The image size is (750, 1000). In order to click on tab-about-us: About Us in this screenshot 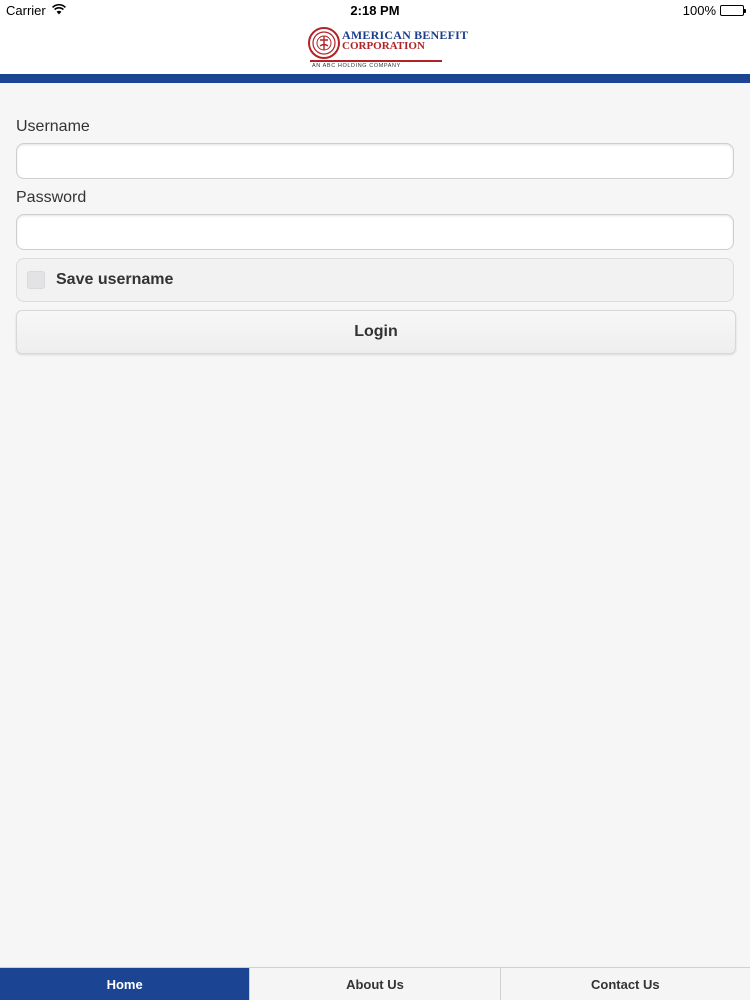, I will do `click(374, 984)`.